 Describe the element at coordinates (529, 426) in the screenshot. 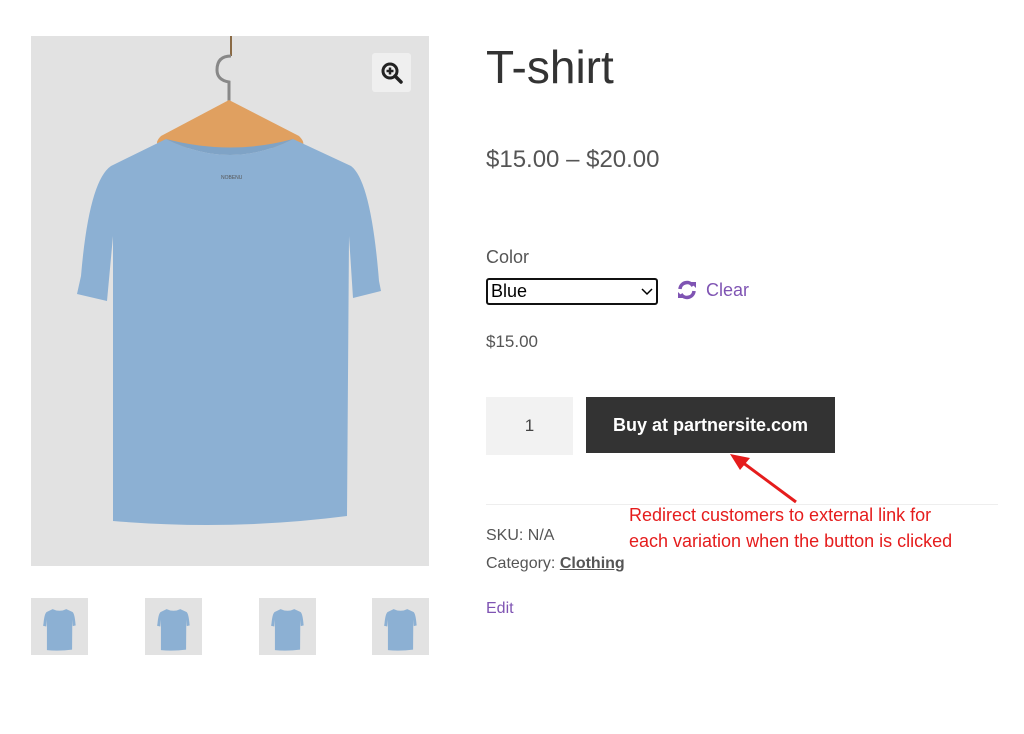

I see `quantity-input` at that location.